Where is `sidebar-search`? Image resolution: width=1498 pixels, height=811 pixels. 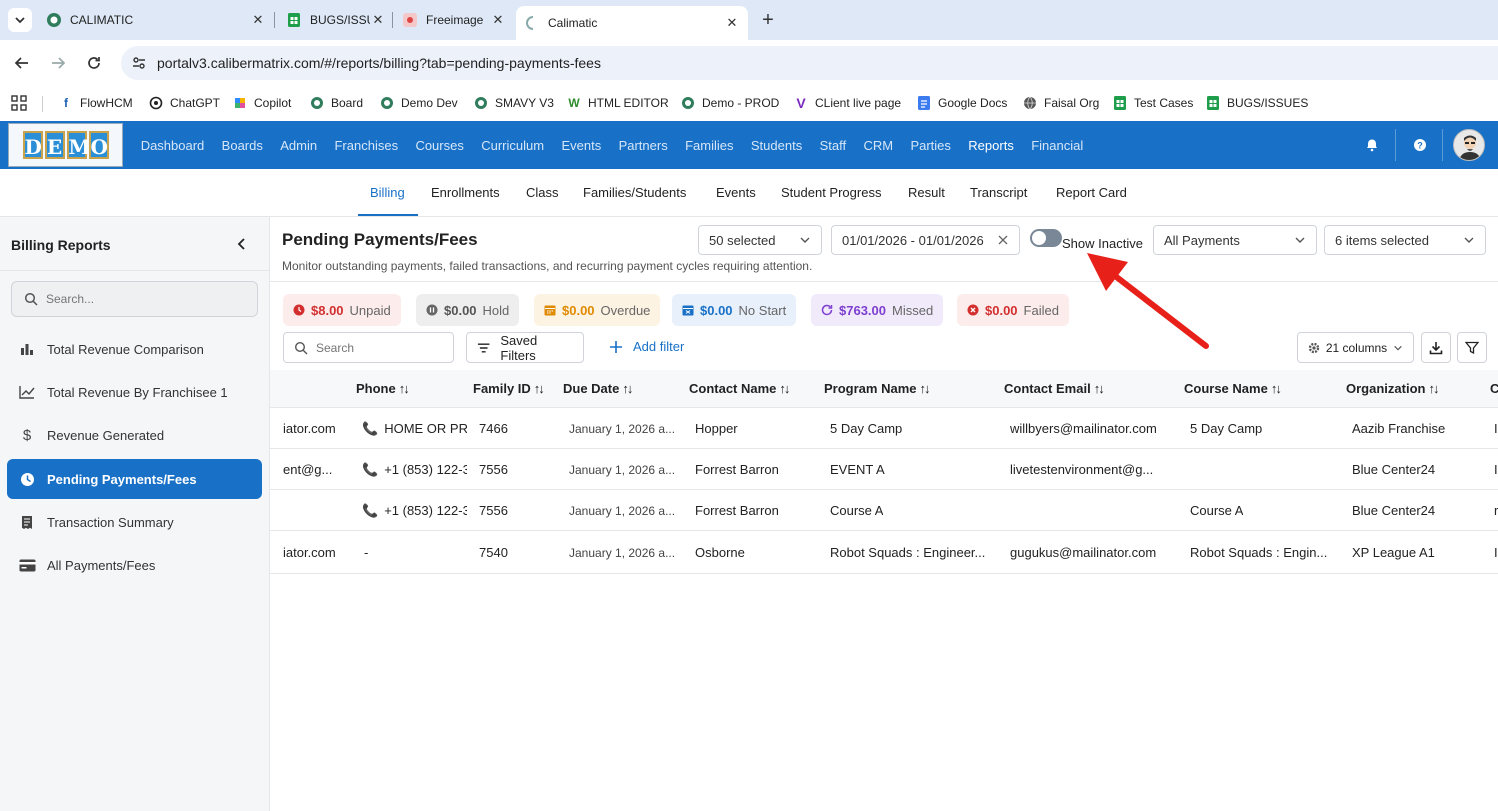
sidebar-search is located at coordinates (134, 299).